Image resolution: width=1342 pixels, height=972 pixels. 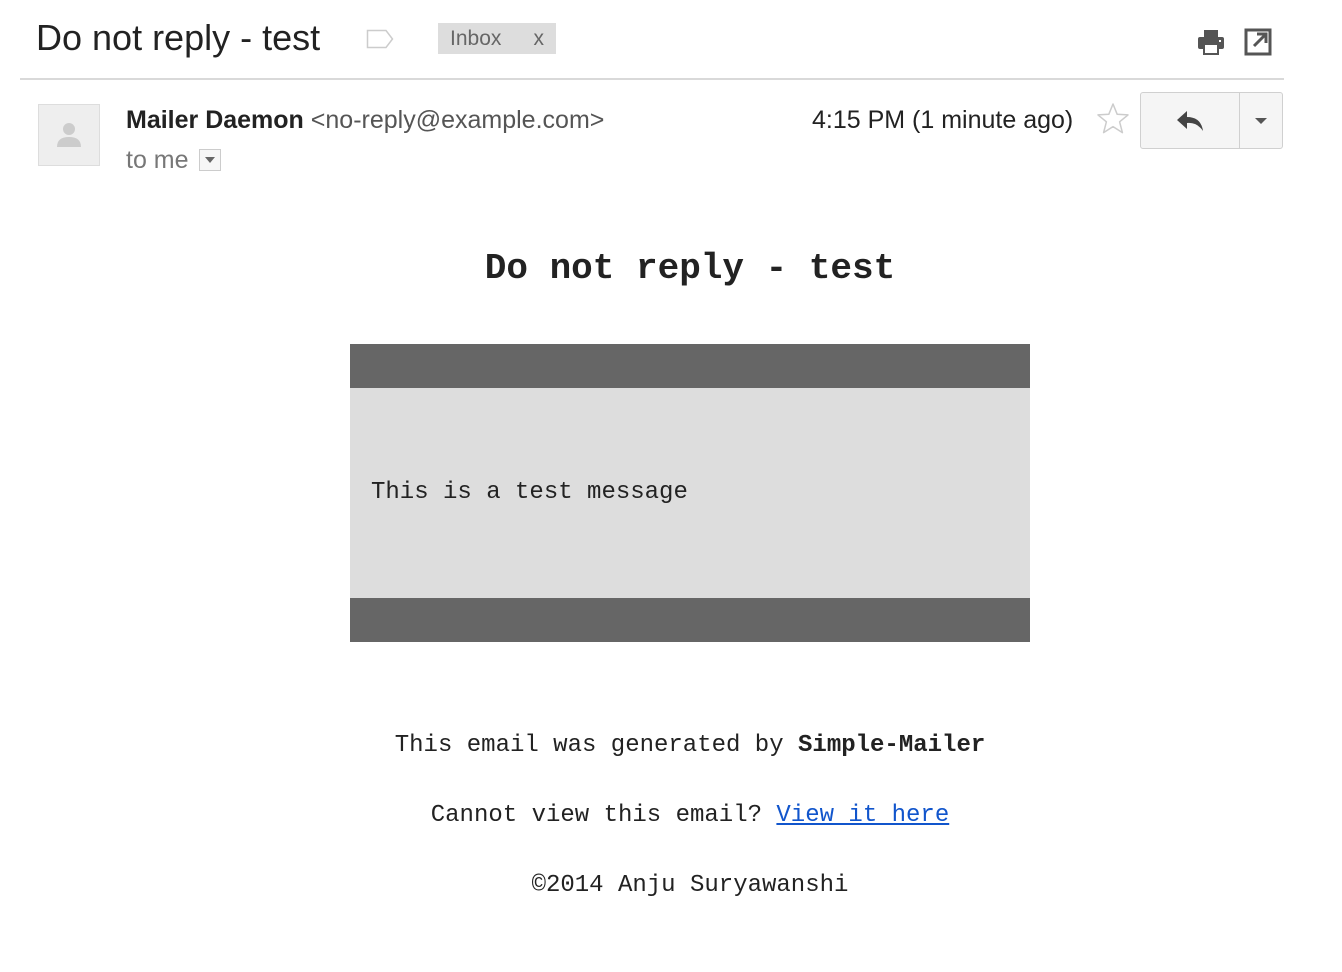 I want to click on recipient-text: to me, so click(x=157, y=160).